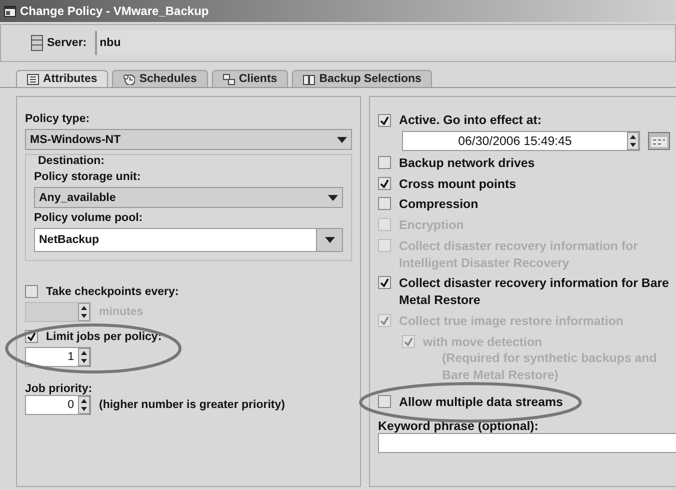 Image resolution: width=676 pixels, height=490 pixels. I want to click on checkbox-label: Active. Go into effect at:, so click(470, 120).